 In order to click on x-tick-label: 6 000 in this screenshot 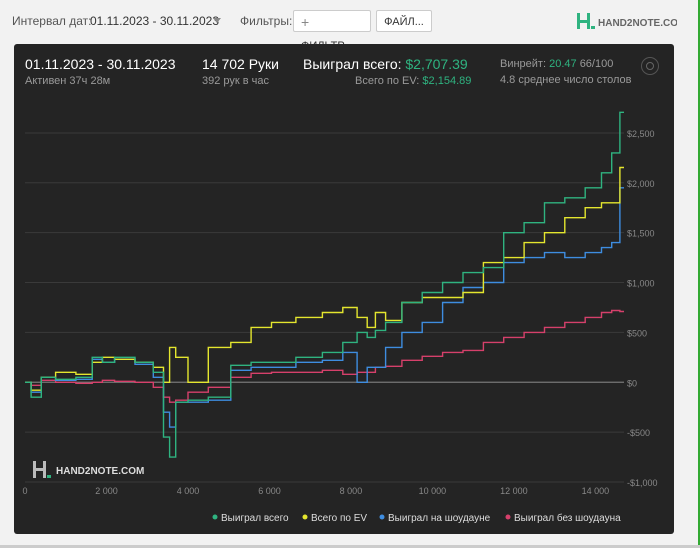, I will do `click(269, 491)`.